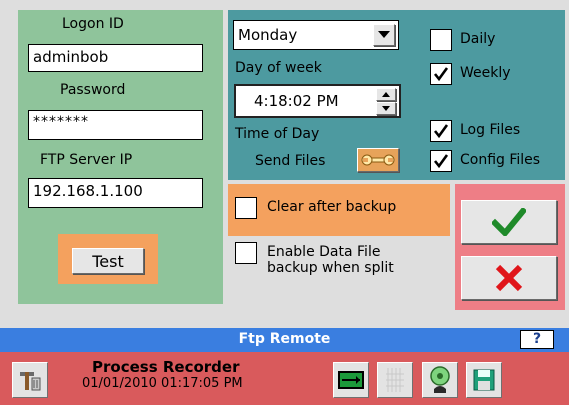  I want to click on password-input: *******, so click(115, 125).